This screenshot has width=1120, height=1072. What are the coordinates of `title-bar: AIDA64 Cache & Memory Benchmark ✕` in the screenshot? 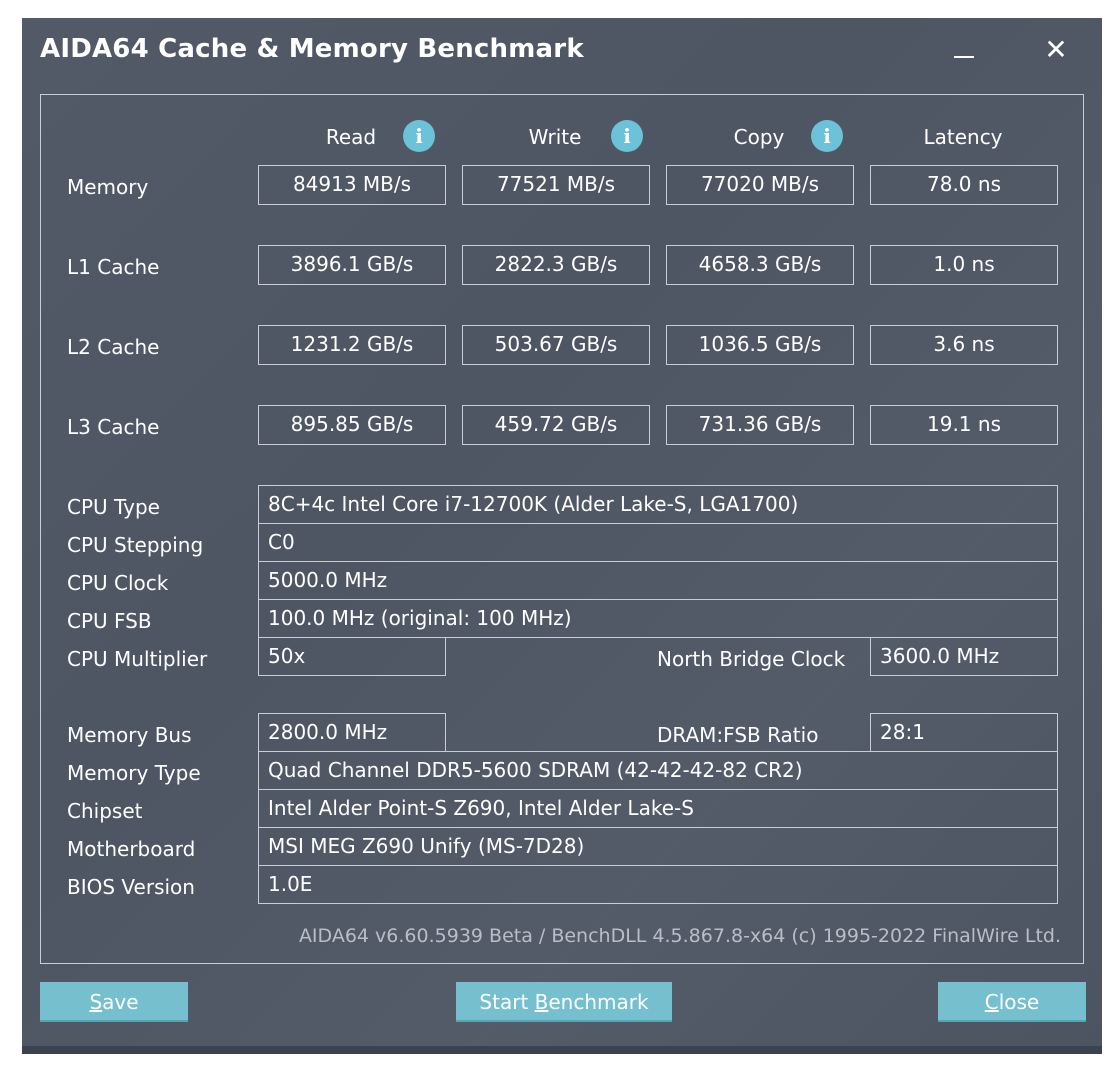 It's located at (562, 50).